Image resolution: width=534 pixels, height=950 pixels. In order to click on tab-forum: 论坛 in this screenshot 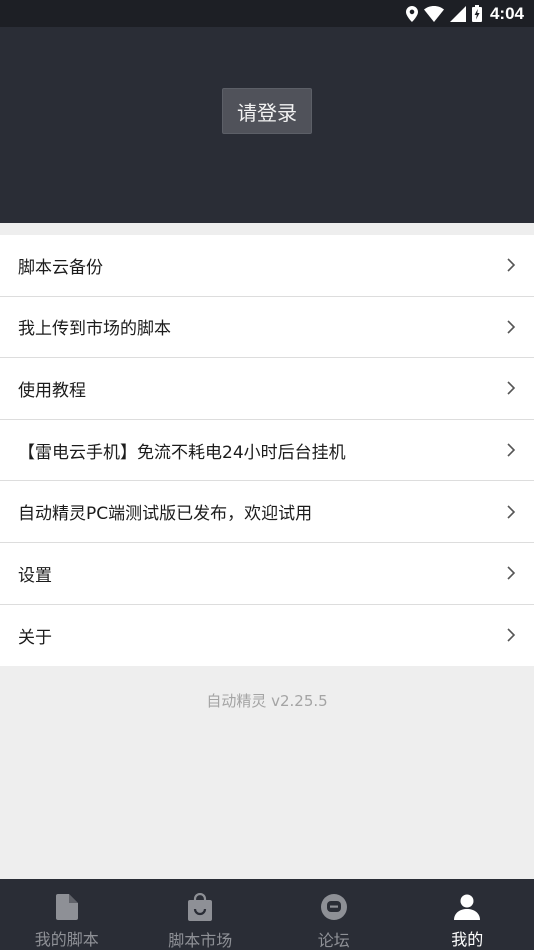, I will do `click(334, 914)`.